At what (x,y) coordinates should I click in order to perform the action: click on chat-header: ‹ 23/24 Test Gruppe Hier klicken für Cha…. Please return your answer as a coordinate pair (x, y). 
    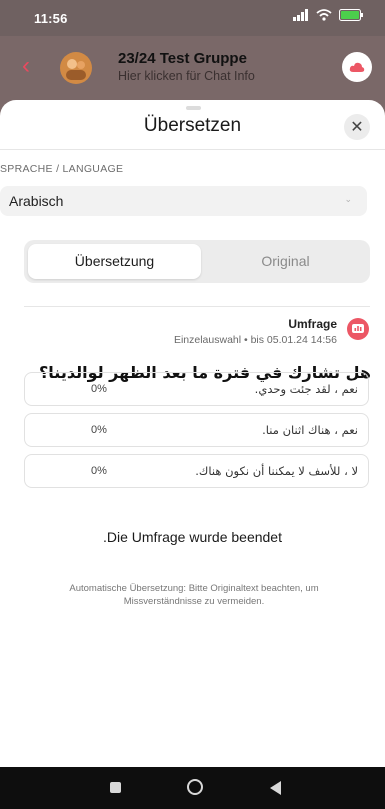
    Looking at the image, I should click on (192, 68).